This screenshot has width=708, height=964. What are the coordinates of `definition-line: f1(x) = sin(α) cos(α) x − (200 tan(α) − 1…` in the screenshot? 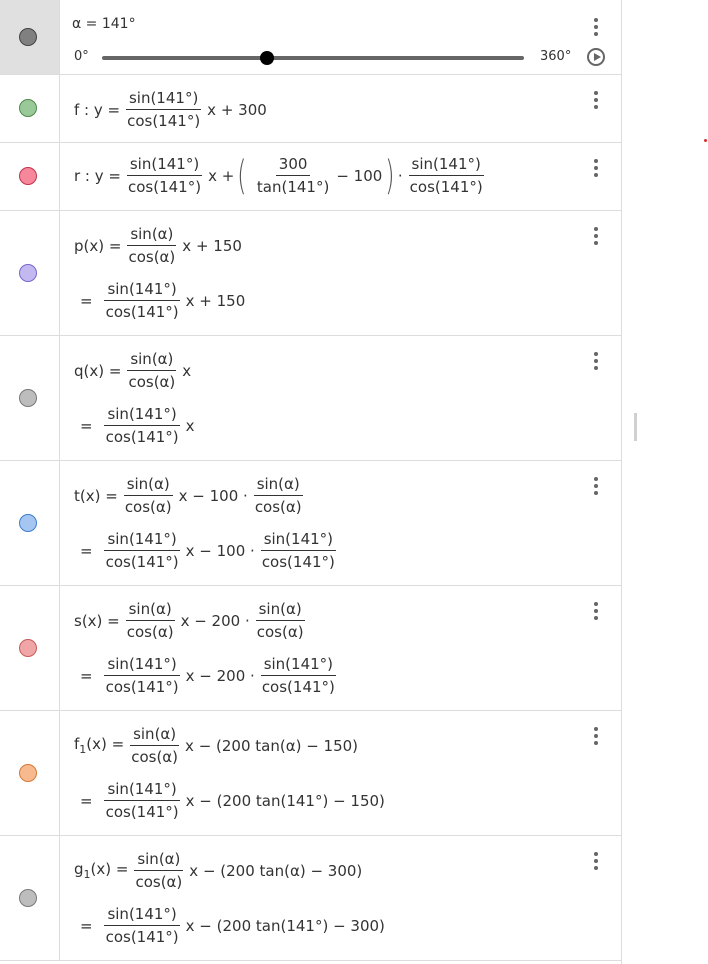 It's located at (216, 745).